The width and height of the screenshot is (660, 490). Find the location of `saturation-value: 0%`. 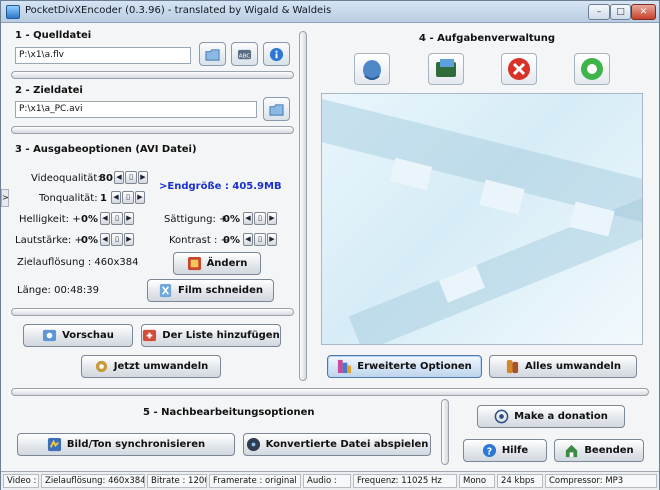

saturation-value: 0% is located at coordinates (231, 219).